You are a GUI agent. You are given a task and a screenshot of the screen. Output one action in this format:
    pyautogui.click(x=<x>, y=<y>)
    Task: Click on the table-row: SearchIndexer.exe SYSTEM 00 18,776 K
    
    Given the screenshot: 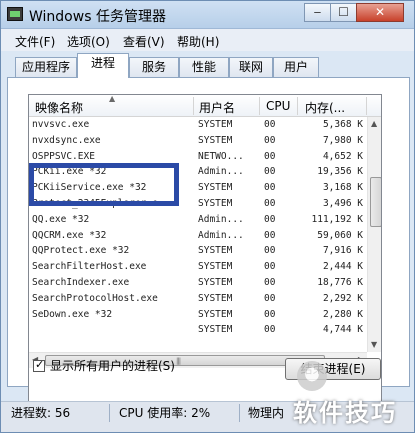 What is the action you would take?
    pyautogui.click(x=198, y=283)
    